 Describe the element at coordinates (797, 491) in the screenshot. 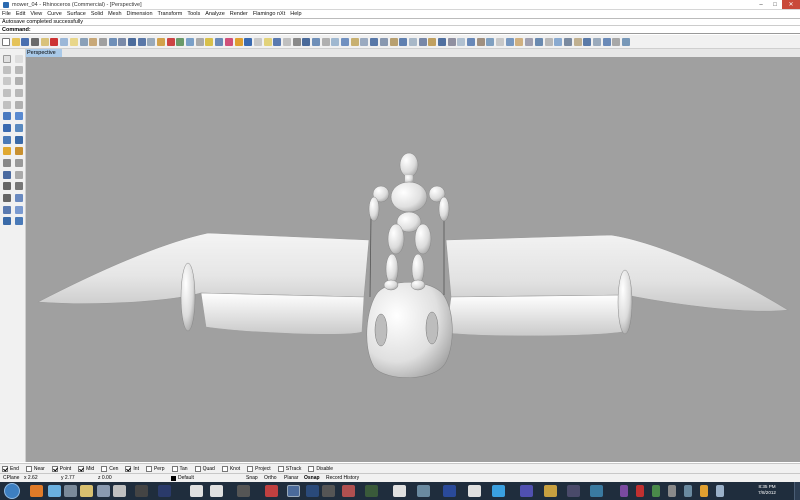

I see `show-desktop-button` at that location.